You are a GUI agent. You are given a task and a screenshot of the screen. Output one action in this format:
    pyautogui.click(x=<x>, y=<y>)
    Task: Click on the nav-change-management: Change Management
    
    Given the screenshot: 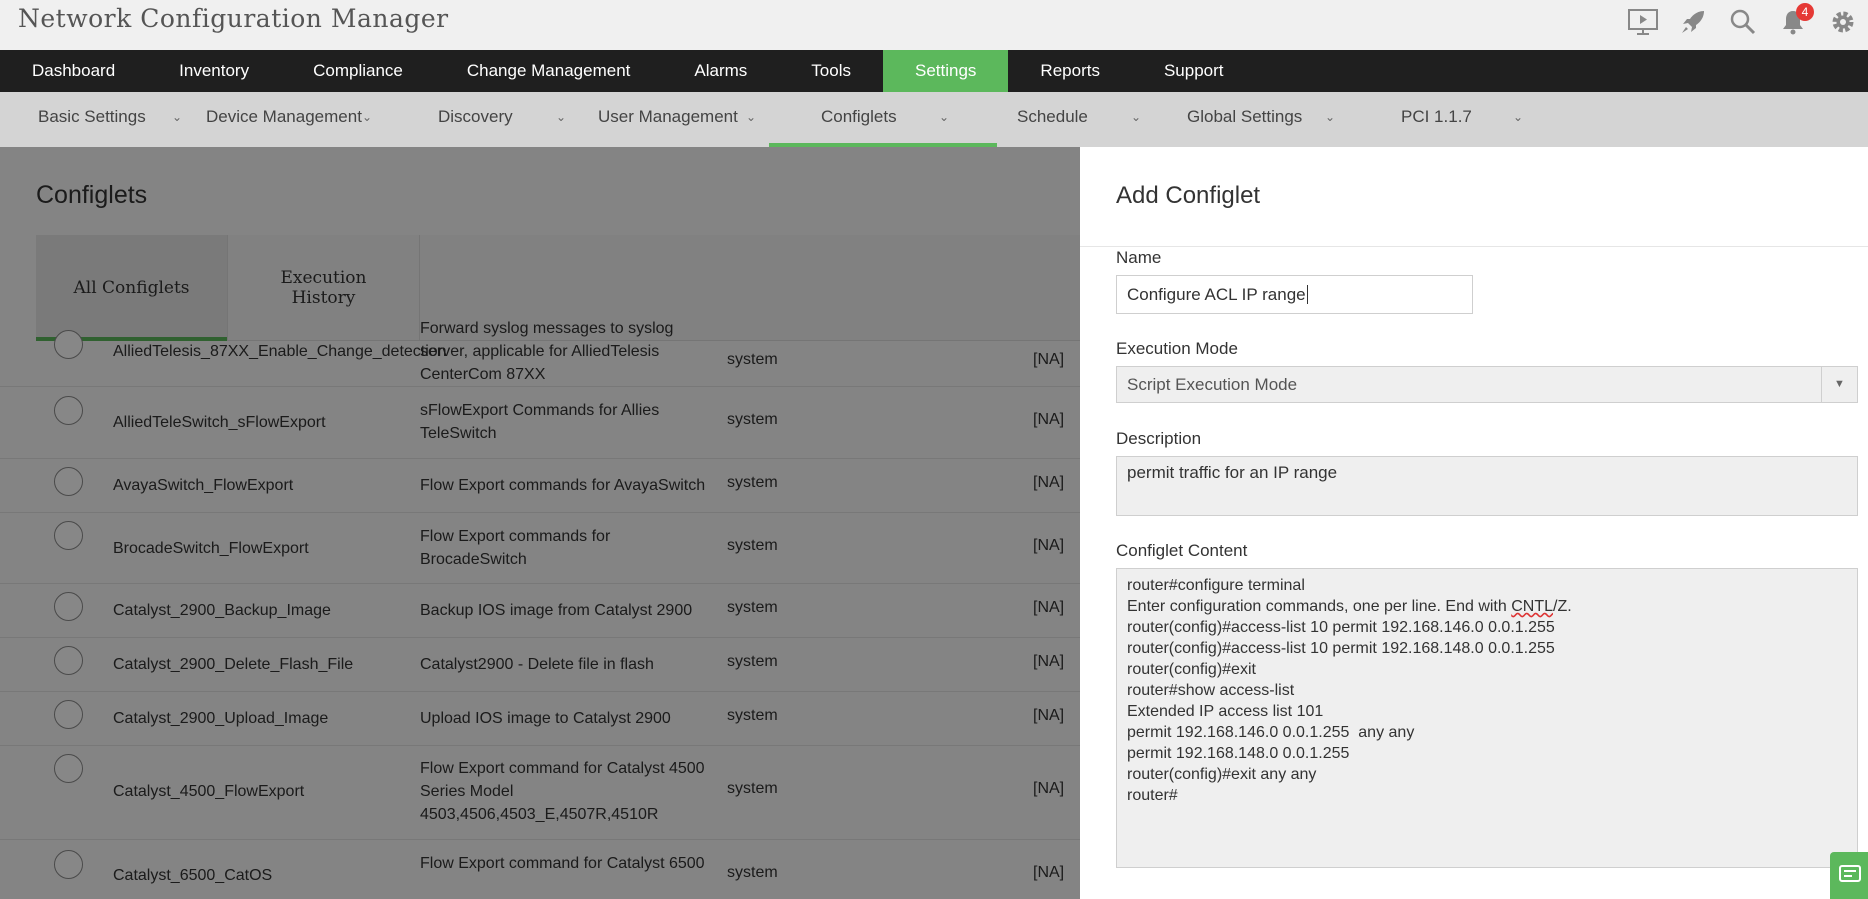 What is the action you would take?
    pyautogui.click(x=549, y=71)
    